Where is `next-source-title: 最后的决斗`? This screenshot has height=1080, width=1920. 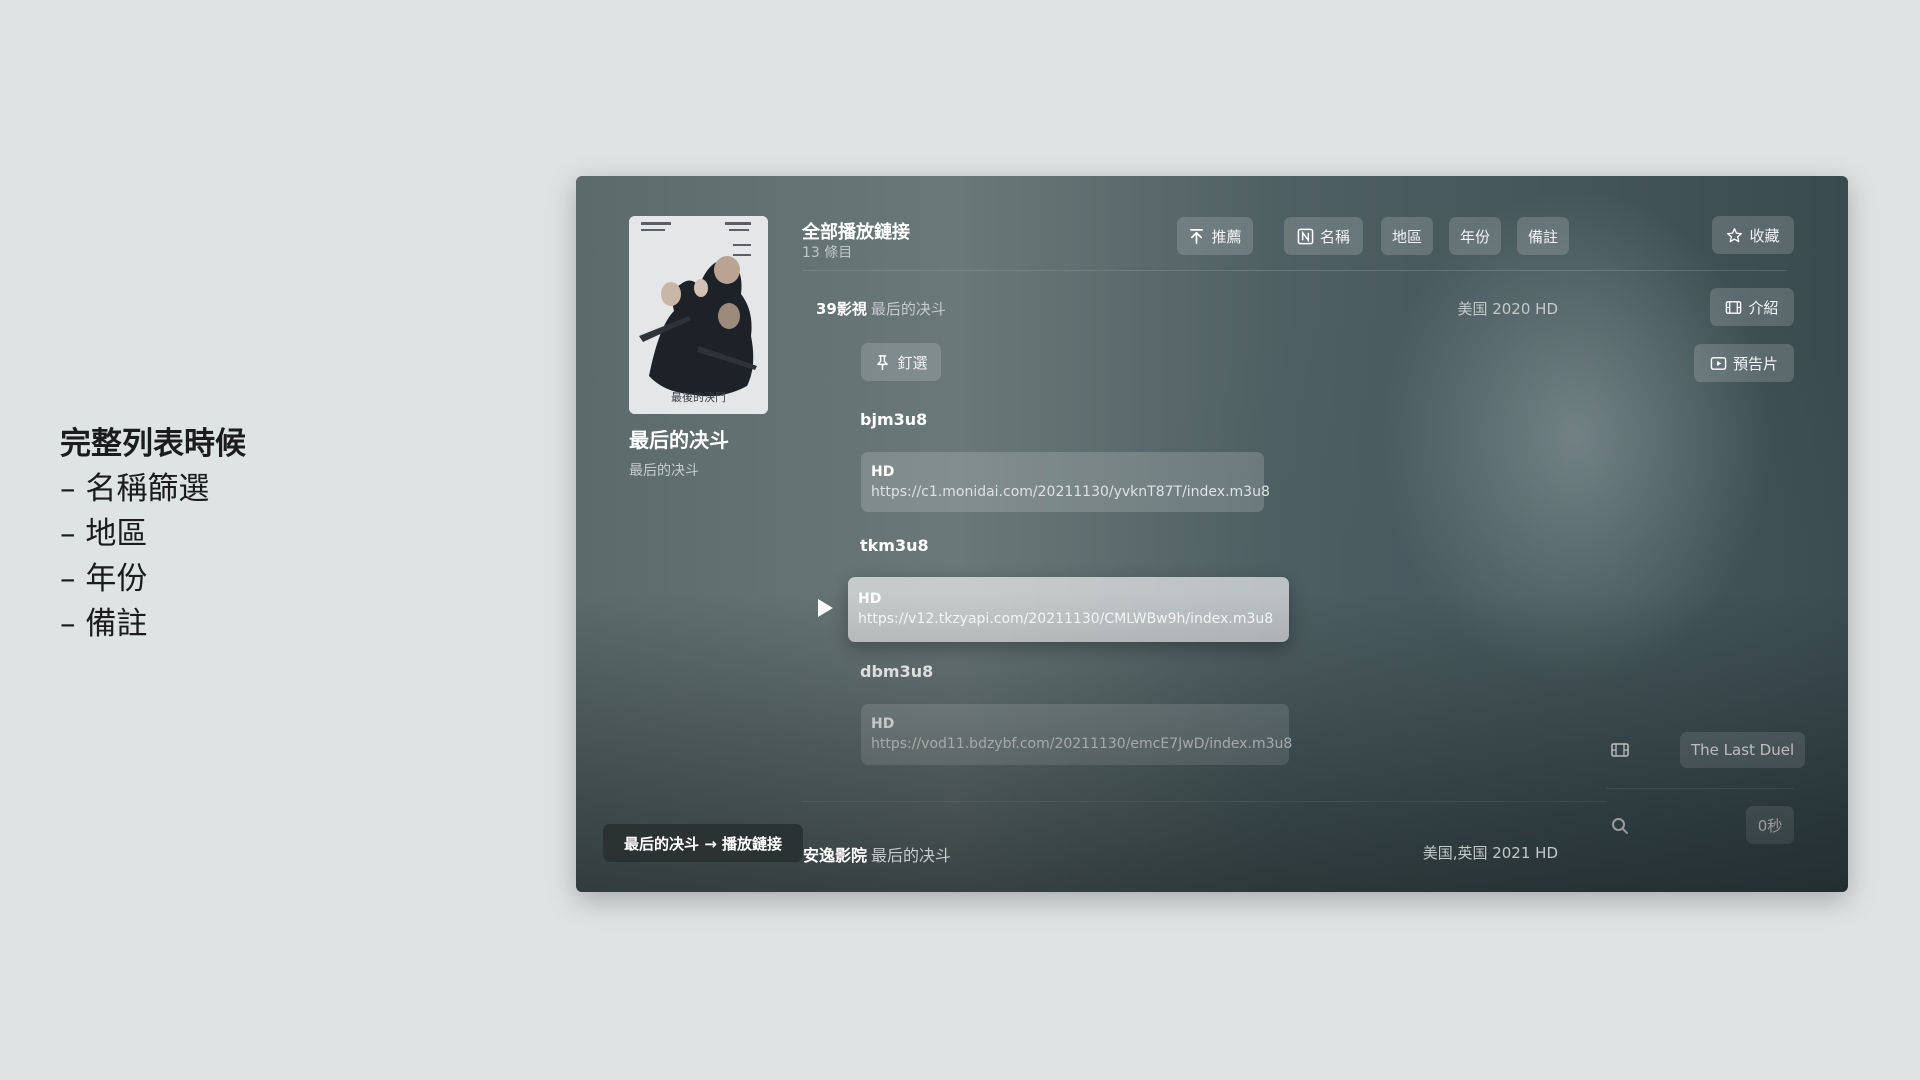
next-source-title: 最后的决斗 is located at coordinates (911, 855).